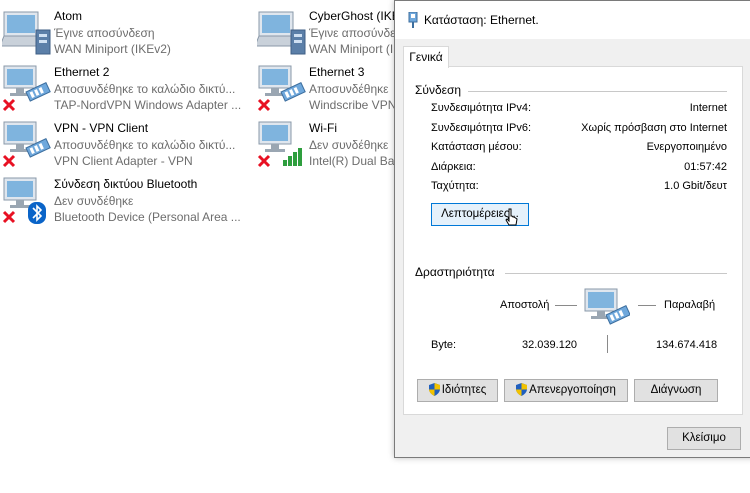 The width and height of the screenshot is (750, 493). I want to click on adapter-ethernet-3: Ethernet 3 Αποσυνδέθηκε Windscribe VPN, so click(325, 92).